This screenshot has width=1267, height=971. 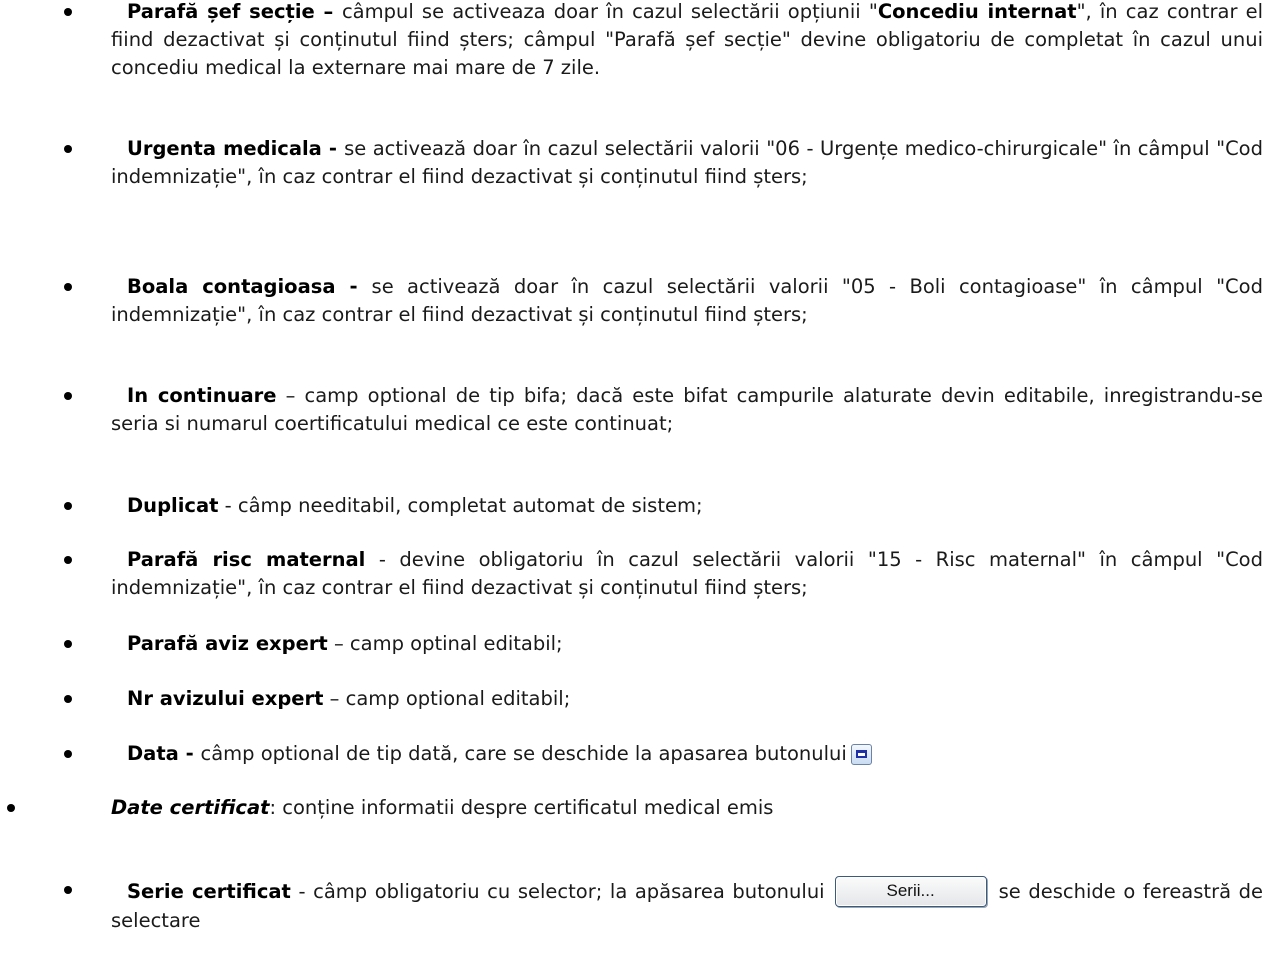 I want to click on field-desc: – camp optinal editabil;, so click(x=445, y=643).